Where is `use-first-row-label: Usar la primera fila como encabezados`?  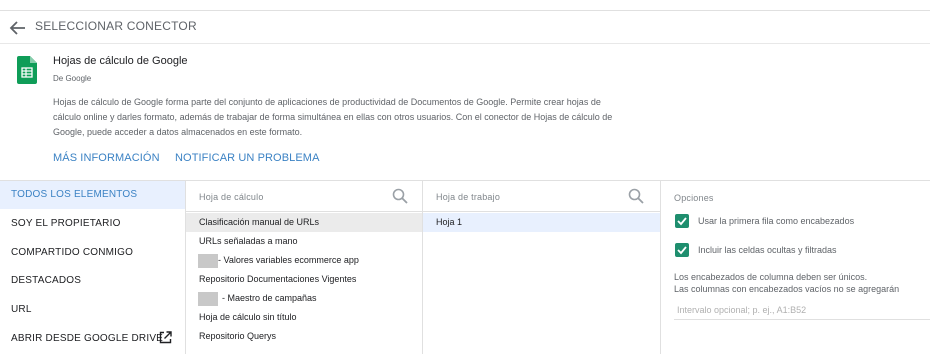
use-first-row-label: Usar la primera fila como encabezados is located at coordinates (776, 221).